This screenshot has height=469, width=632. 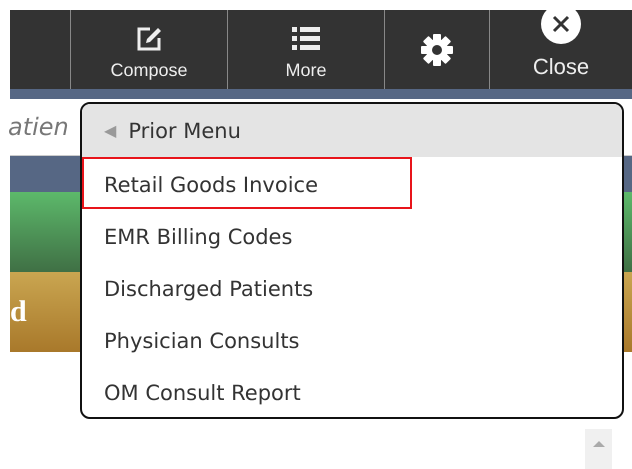 I want to click on menu-item: EMR Billing Codes, so click(x=247, y=235).